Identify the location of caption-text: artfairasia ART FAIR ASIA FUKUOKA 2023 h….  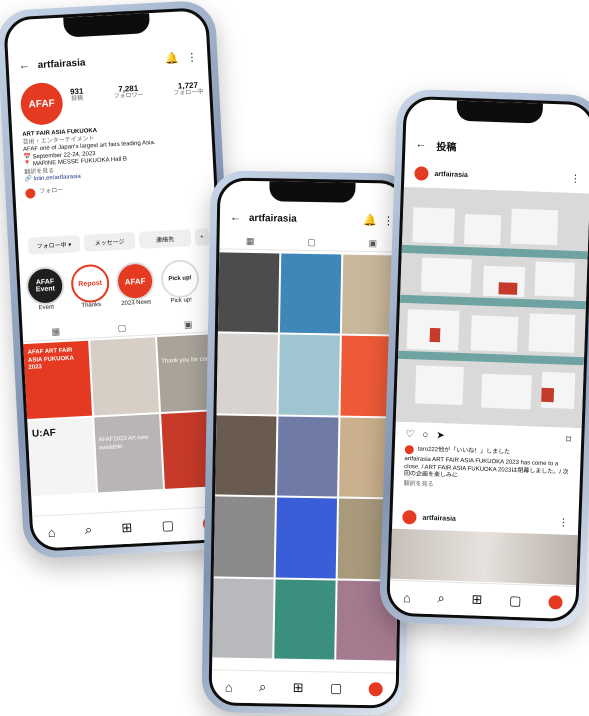
(486, 467).